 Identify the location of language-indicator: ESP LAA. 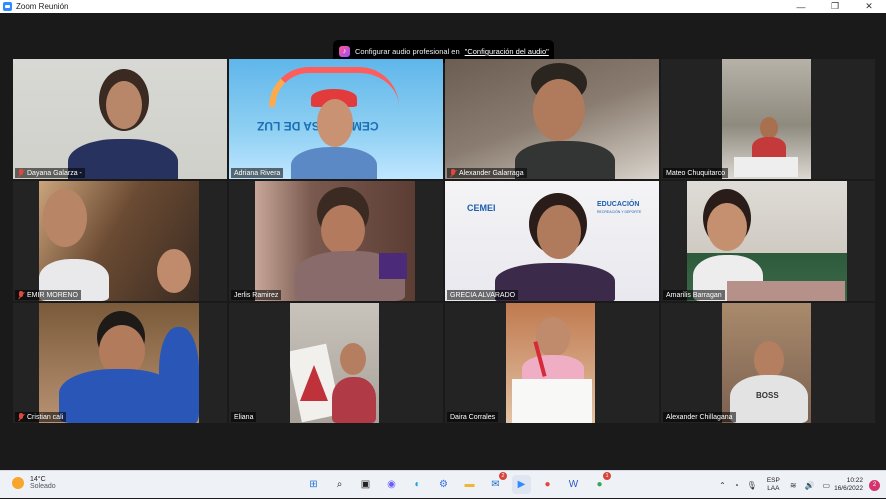
(773, 485).